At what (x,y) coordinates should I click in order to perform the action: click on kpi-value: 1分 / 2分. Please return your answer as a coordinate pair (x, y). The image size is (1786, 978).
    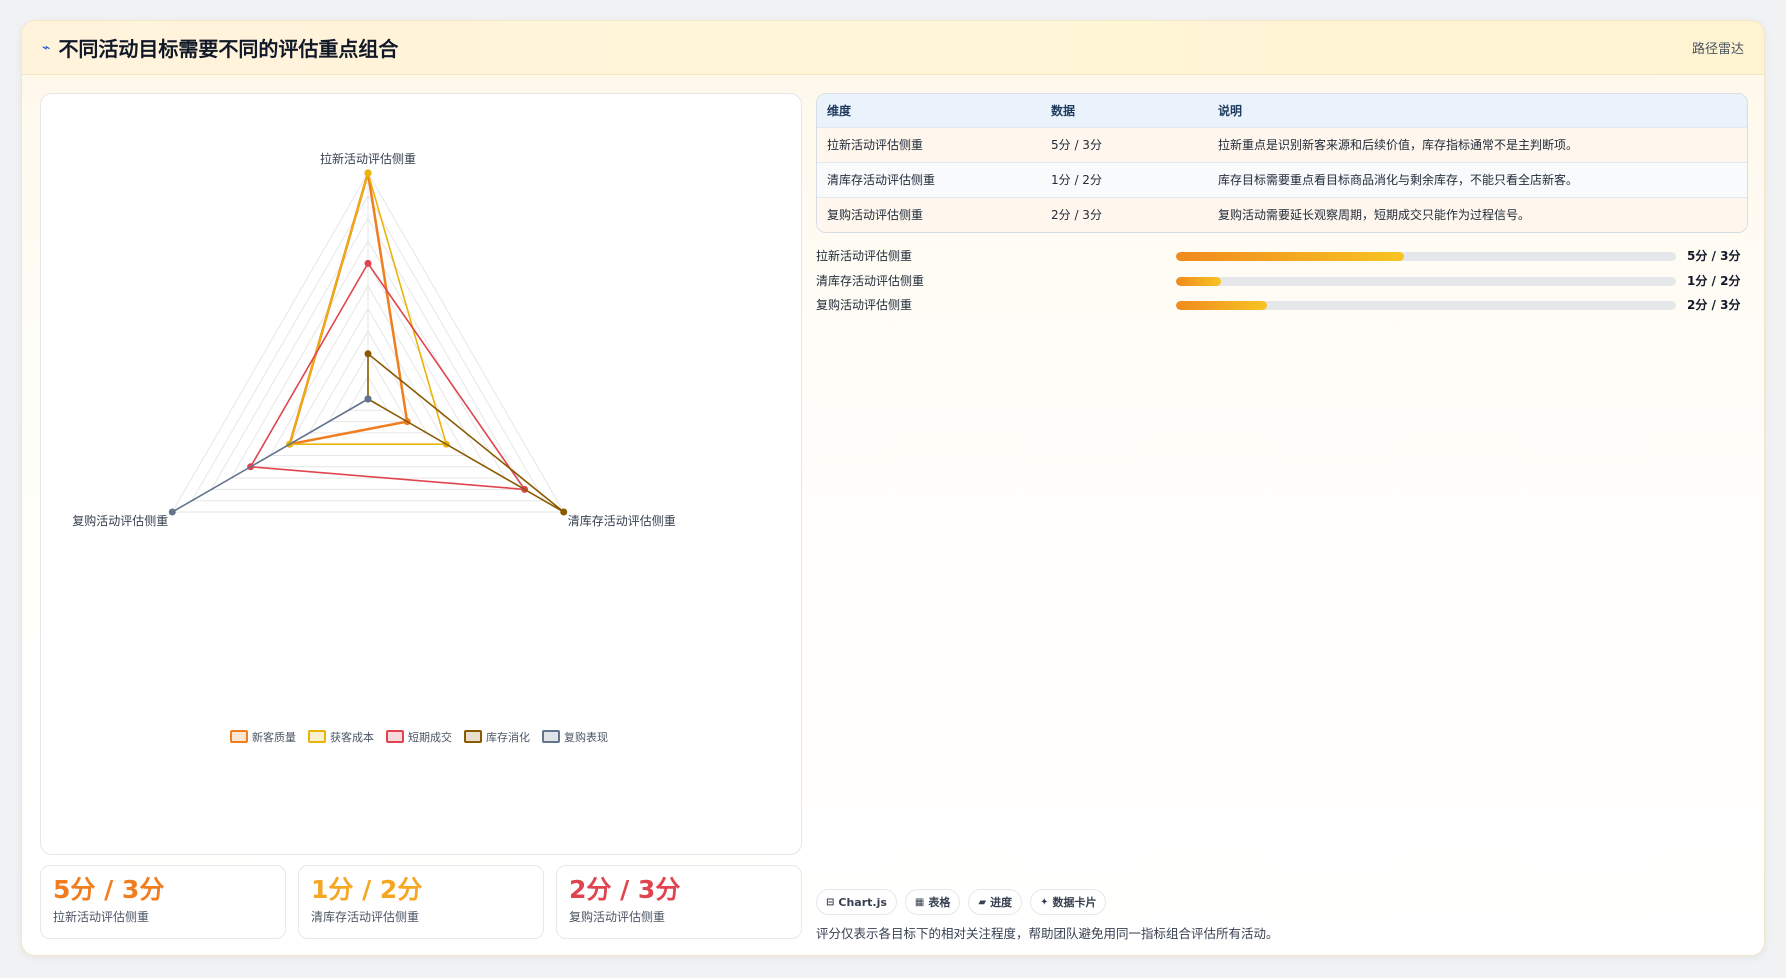
    Looking at the image, I should click on (367, 889).